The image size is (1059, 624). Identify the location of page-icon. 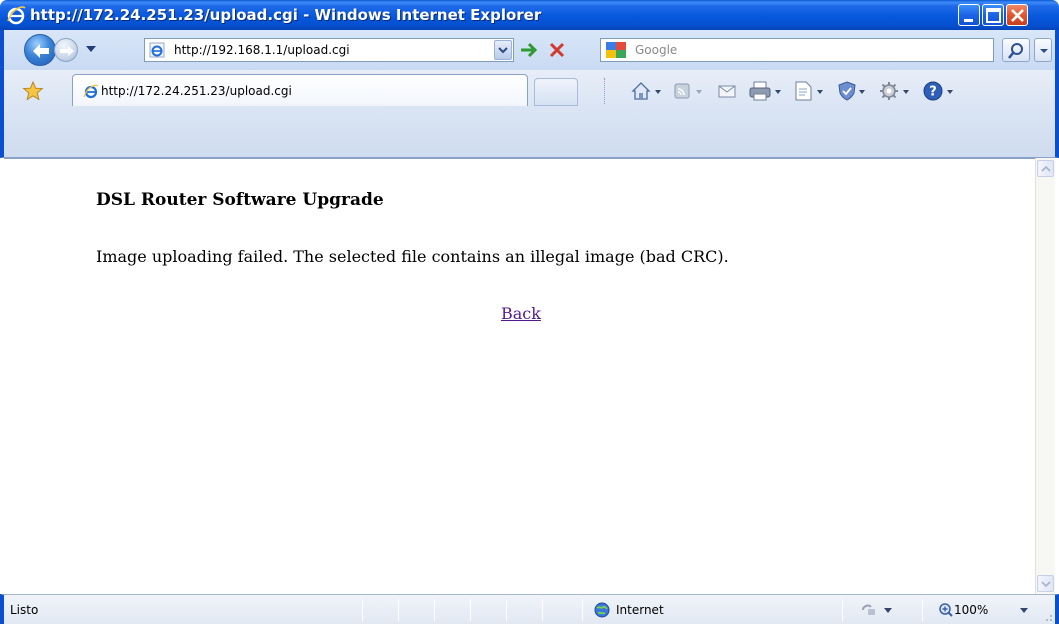
(809, 91).